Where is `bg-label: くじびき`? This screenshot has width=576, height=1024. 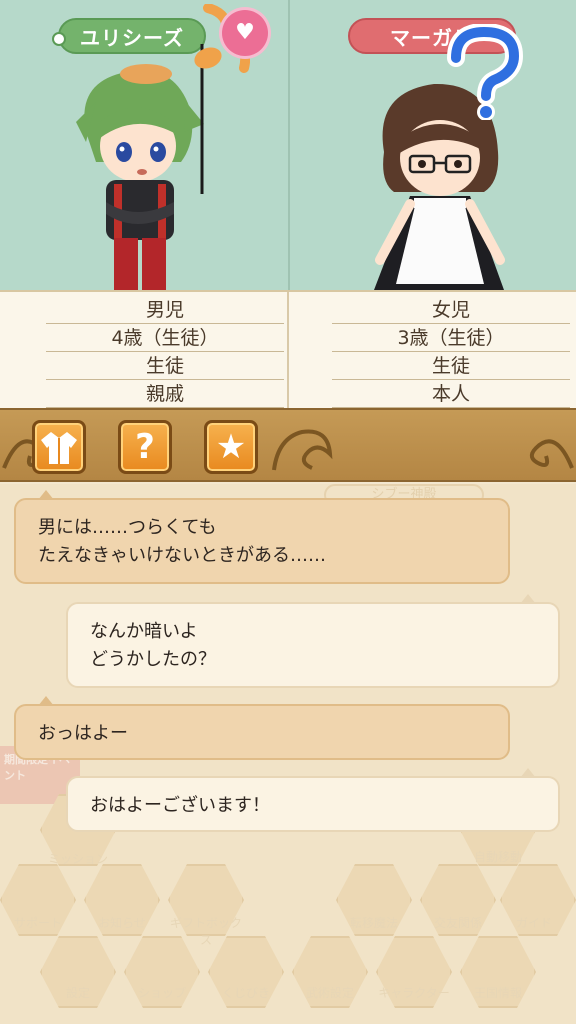 bg-label: くじびき is located at coordinates (245, 993).